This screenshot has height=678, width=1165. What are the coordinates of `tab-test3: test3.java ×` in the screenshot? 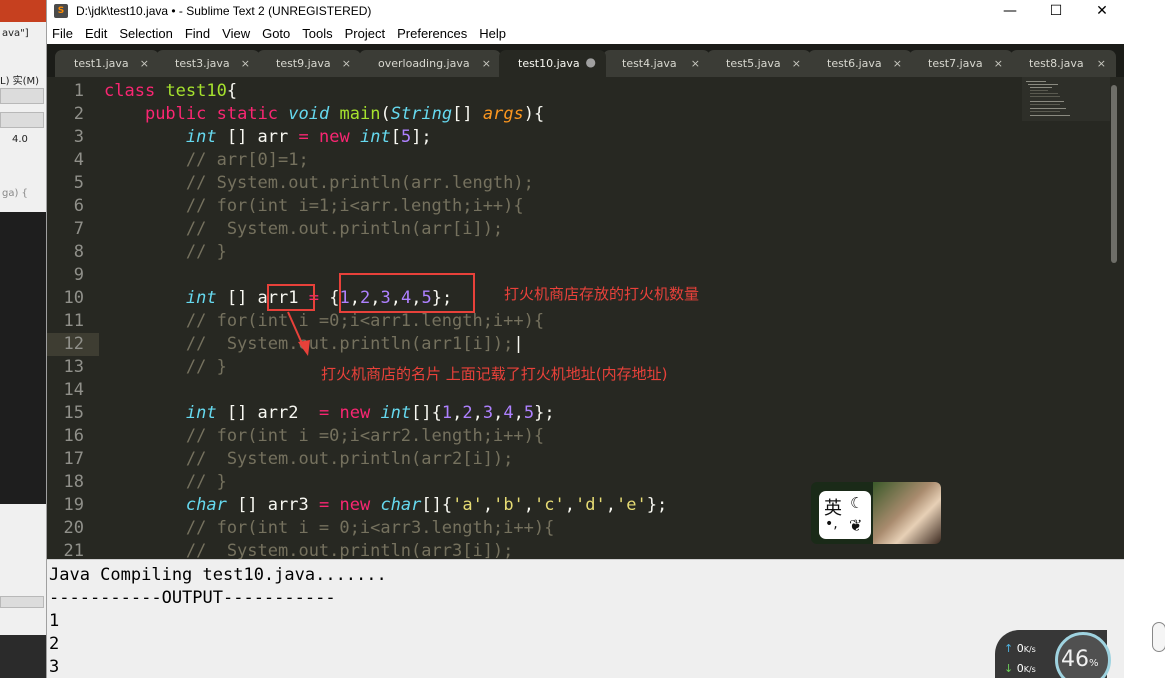 It's located at (208, 63).